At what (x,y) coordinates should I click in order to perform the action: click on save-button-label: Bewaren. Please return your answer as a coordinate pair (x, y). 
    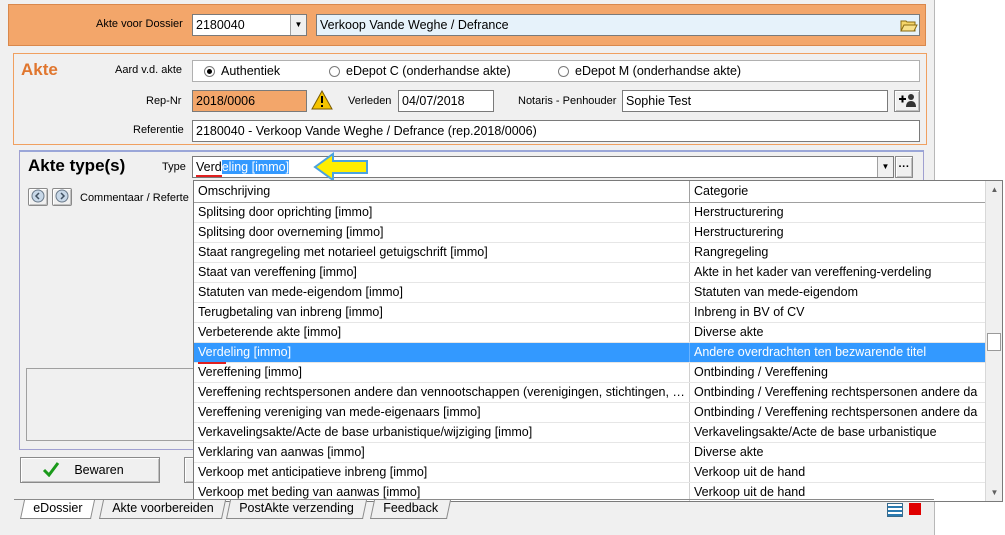
    Looking at the image, I should click on (99, 470).